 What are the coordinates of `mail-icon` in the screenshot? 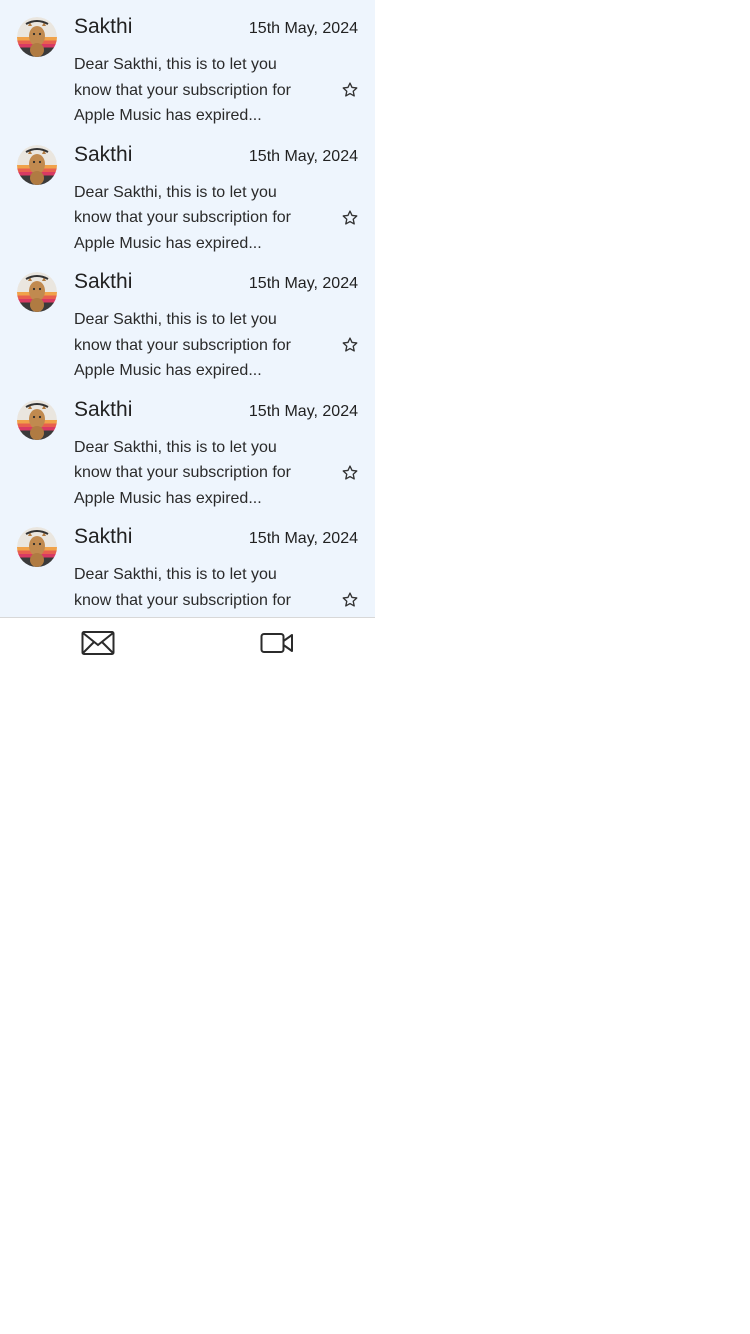 It's located at (98, 643).